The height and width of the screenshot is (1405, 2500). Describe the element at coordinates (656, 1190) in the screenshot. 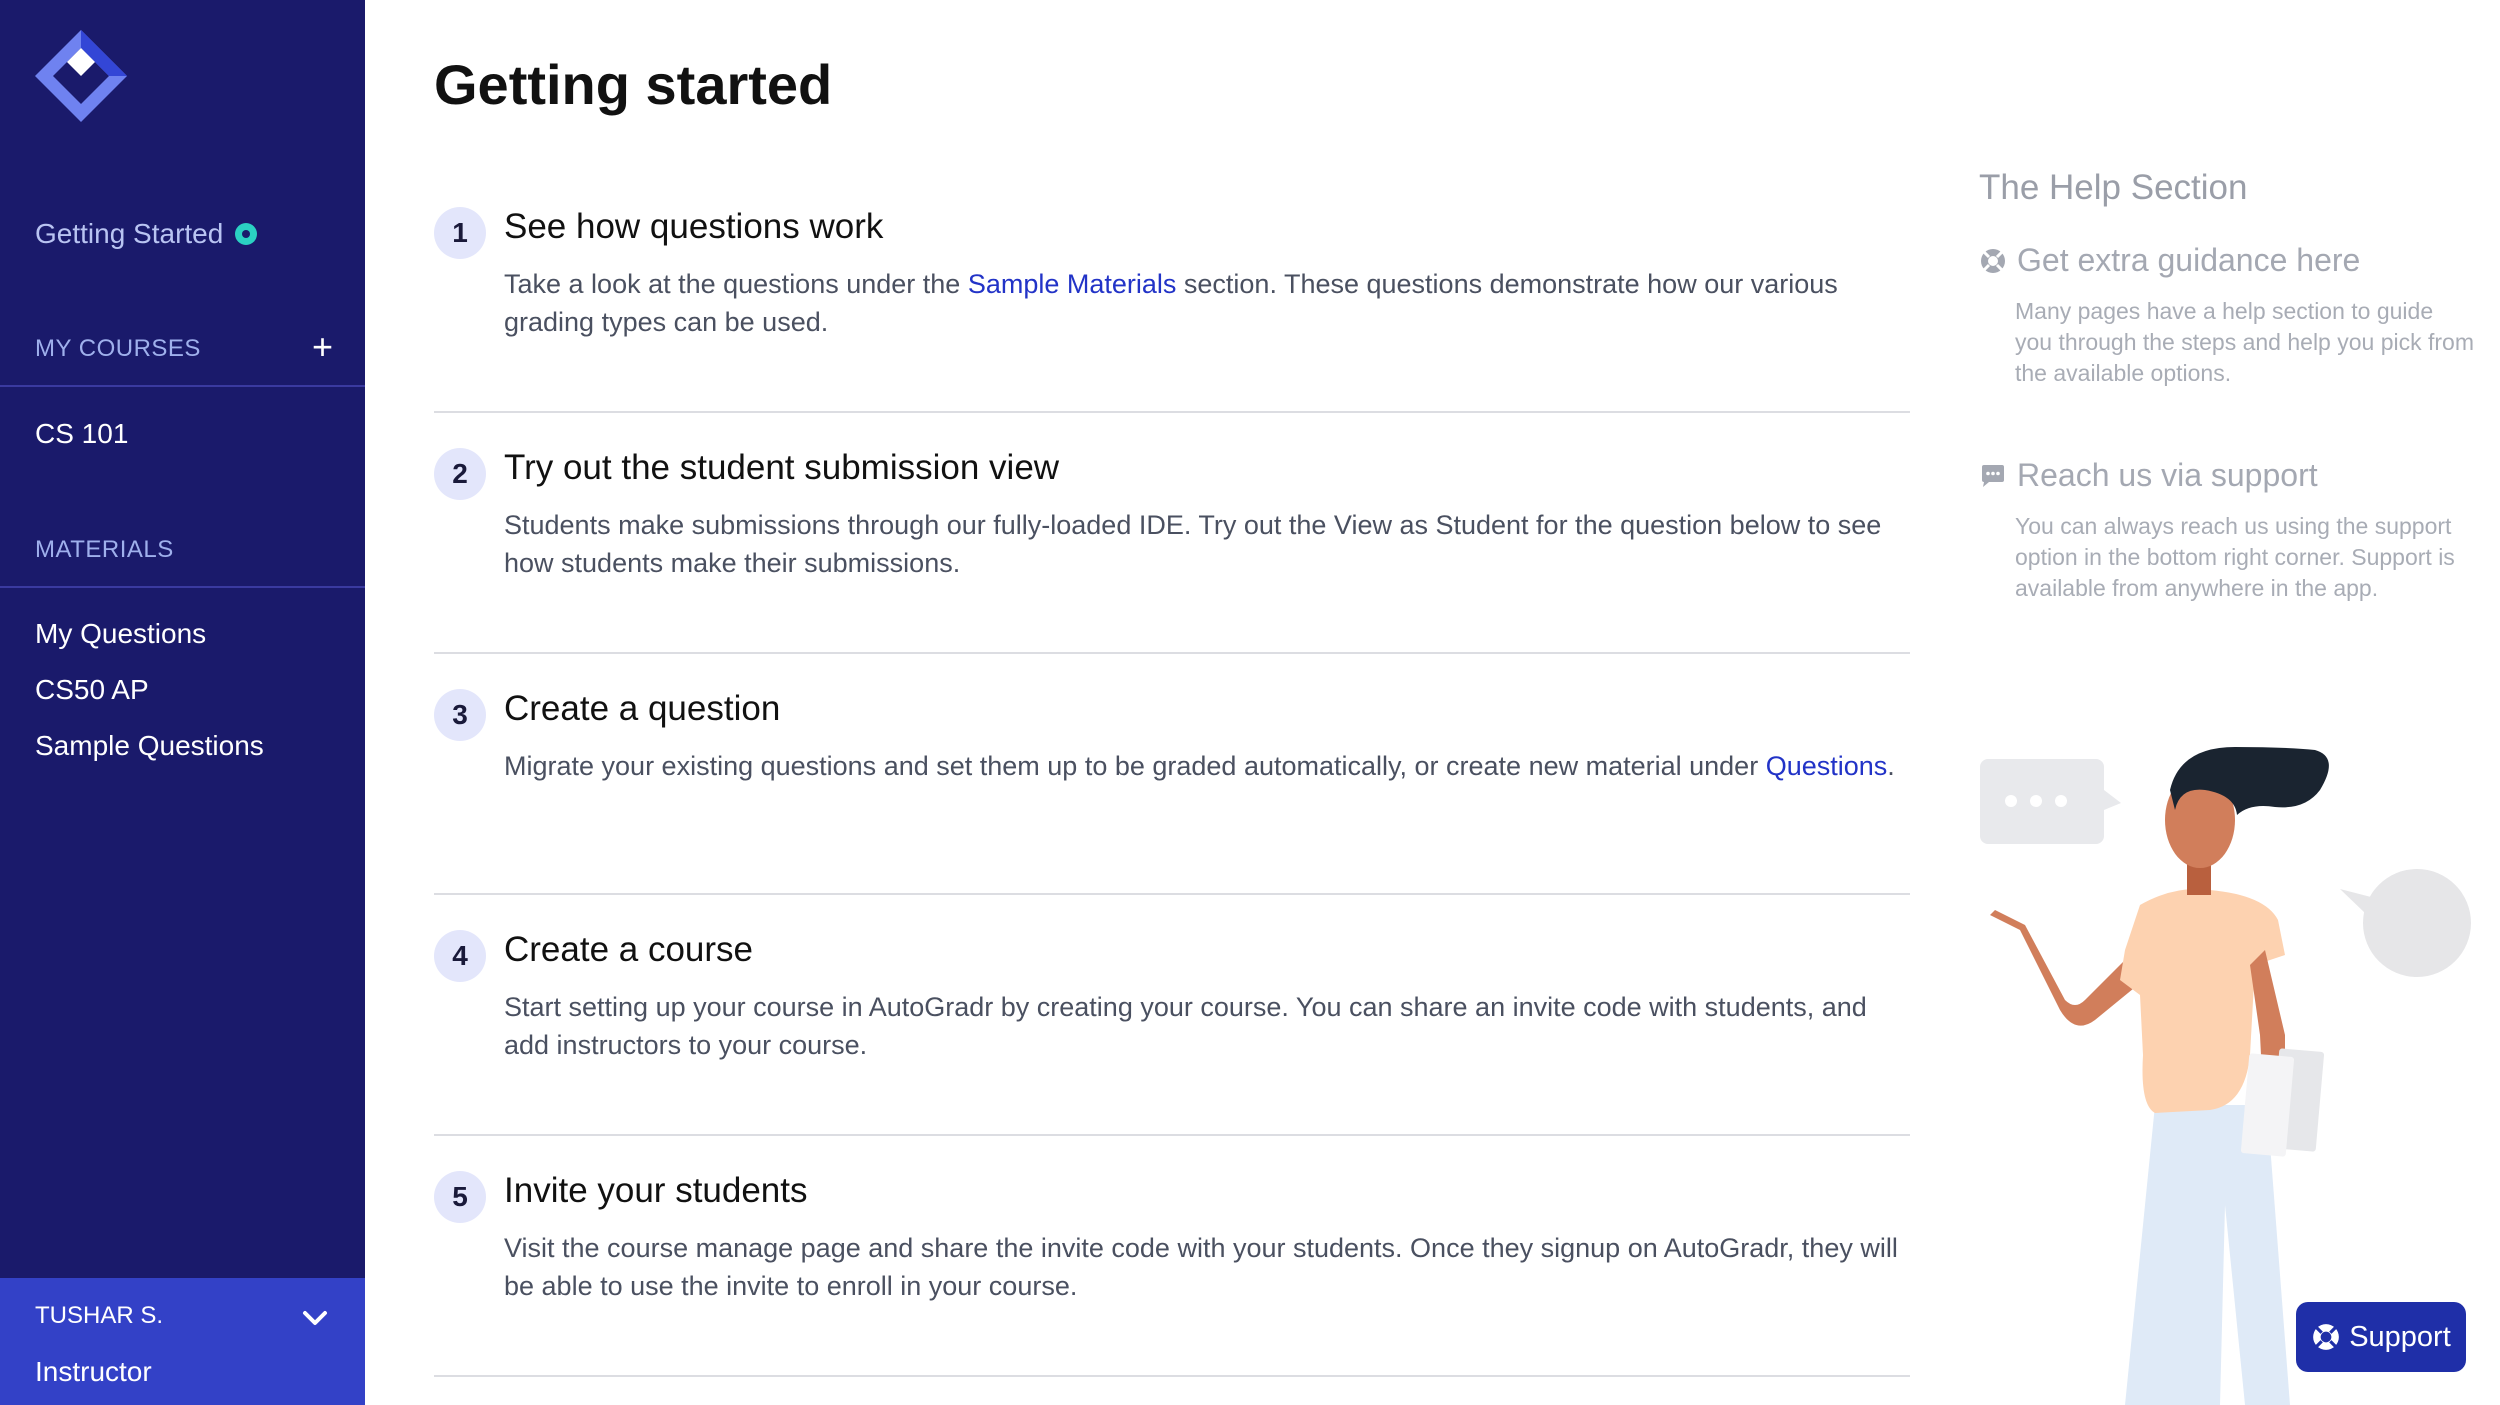

I see `step-title: Invite your students` at that location.